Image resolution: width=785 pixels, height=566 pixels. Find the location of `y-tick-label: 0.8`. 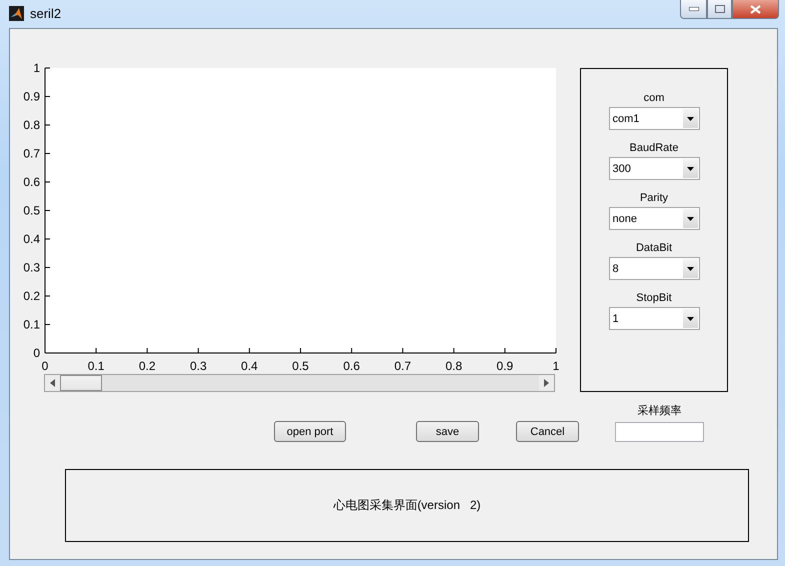

y-tick-label: 0.8 is located at coordinates (31, 125).